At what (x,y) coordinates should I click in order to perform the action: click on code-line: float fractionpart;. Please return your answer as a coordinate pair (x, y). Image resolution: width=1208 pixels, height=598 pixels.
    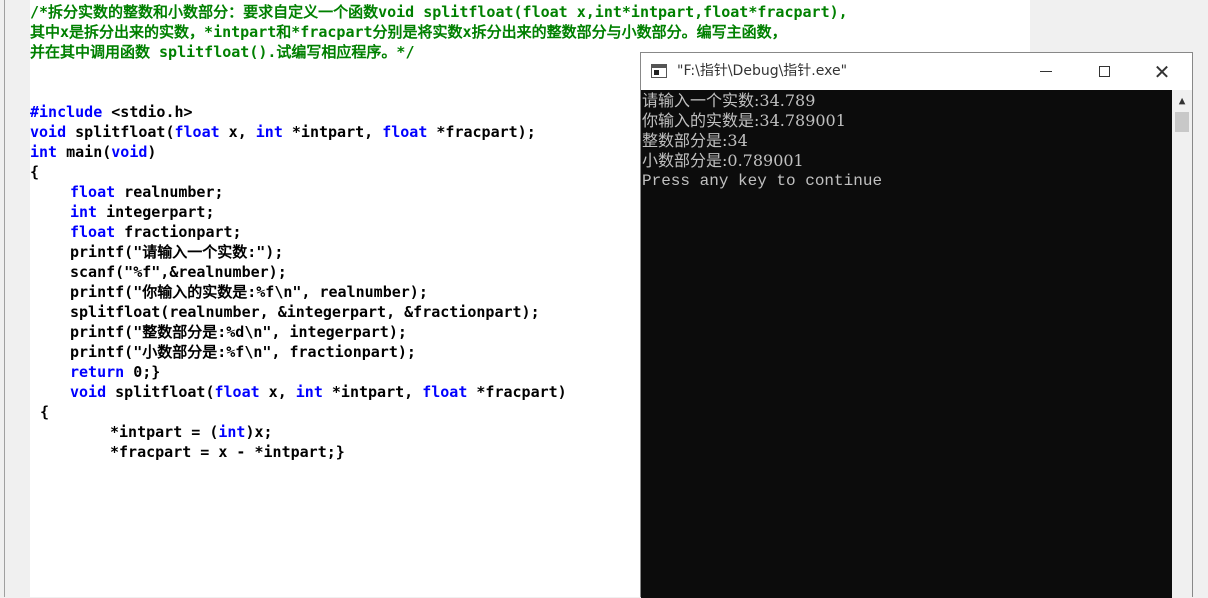
    Looking at the image, I should click on (136, 232).